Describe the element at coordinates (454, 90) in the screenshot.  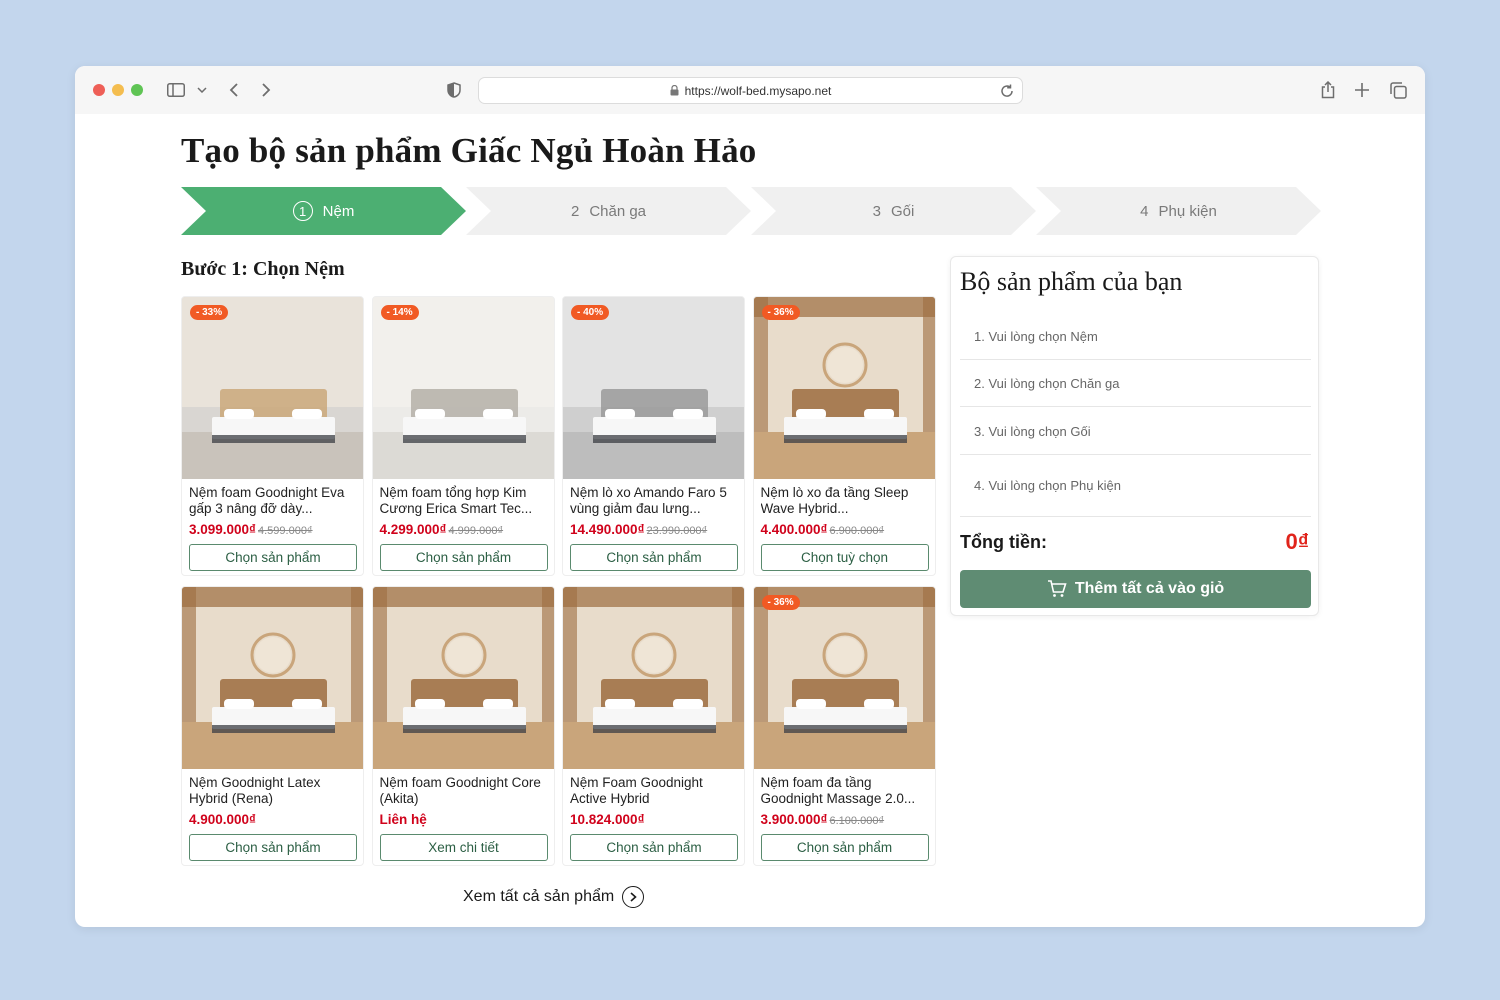
I see `shield-icon` at that location.